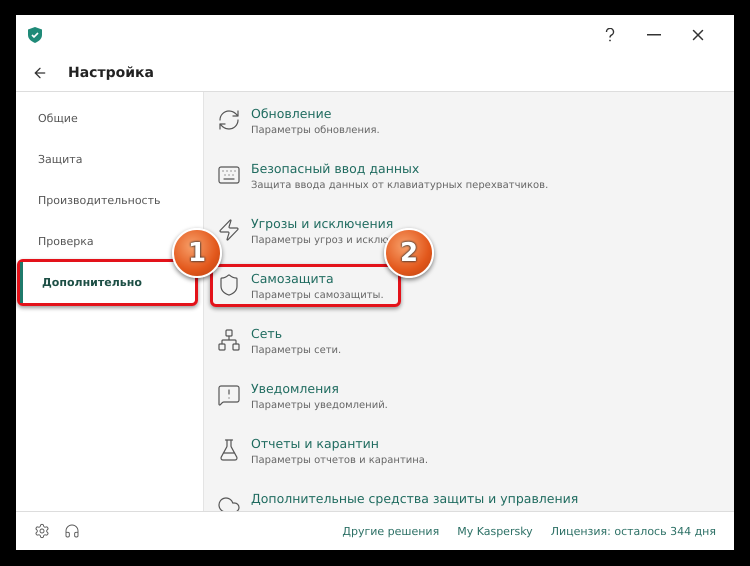 This screenshot has height=566, width=750. What do you see at coordinates (633, 531) in the screenshot?
I see `footer-link: Лицензия: осталось 344 дня` at bounding box center [633, 531].